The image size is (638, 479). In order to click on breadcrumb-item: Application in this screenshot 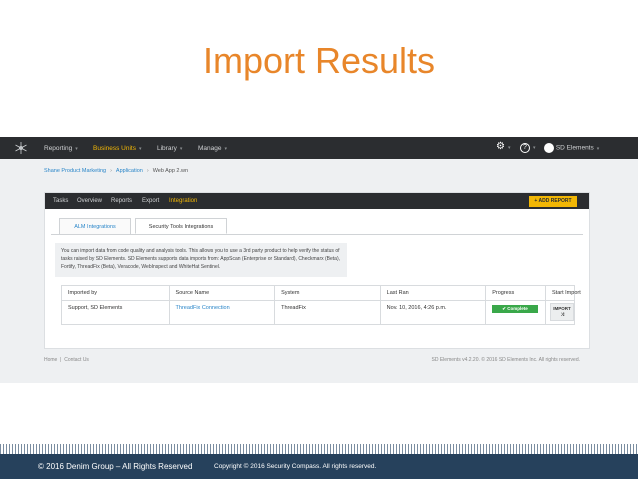, I will do `click(129, 171)`.